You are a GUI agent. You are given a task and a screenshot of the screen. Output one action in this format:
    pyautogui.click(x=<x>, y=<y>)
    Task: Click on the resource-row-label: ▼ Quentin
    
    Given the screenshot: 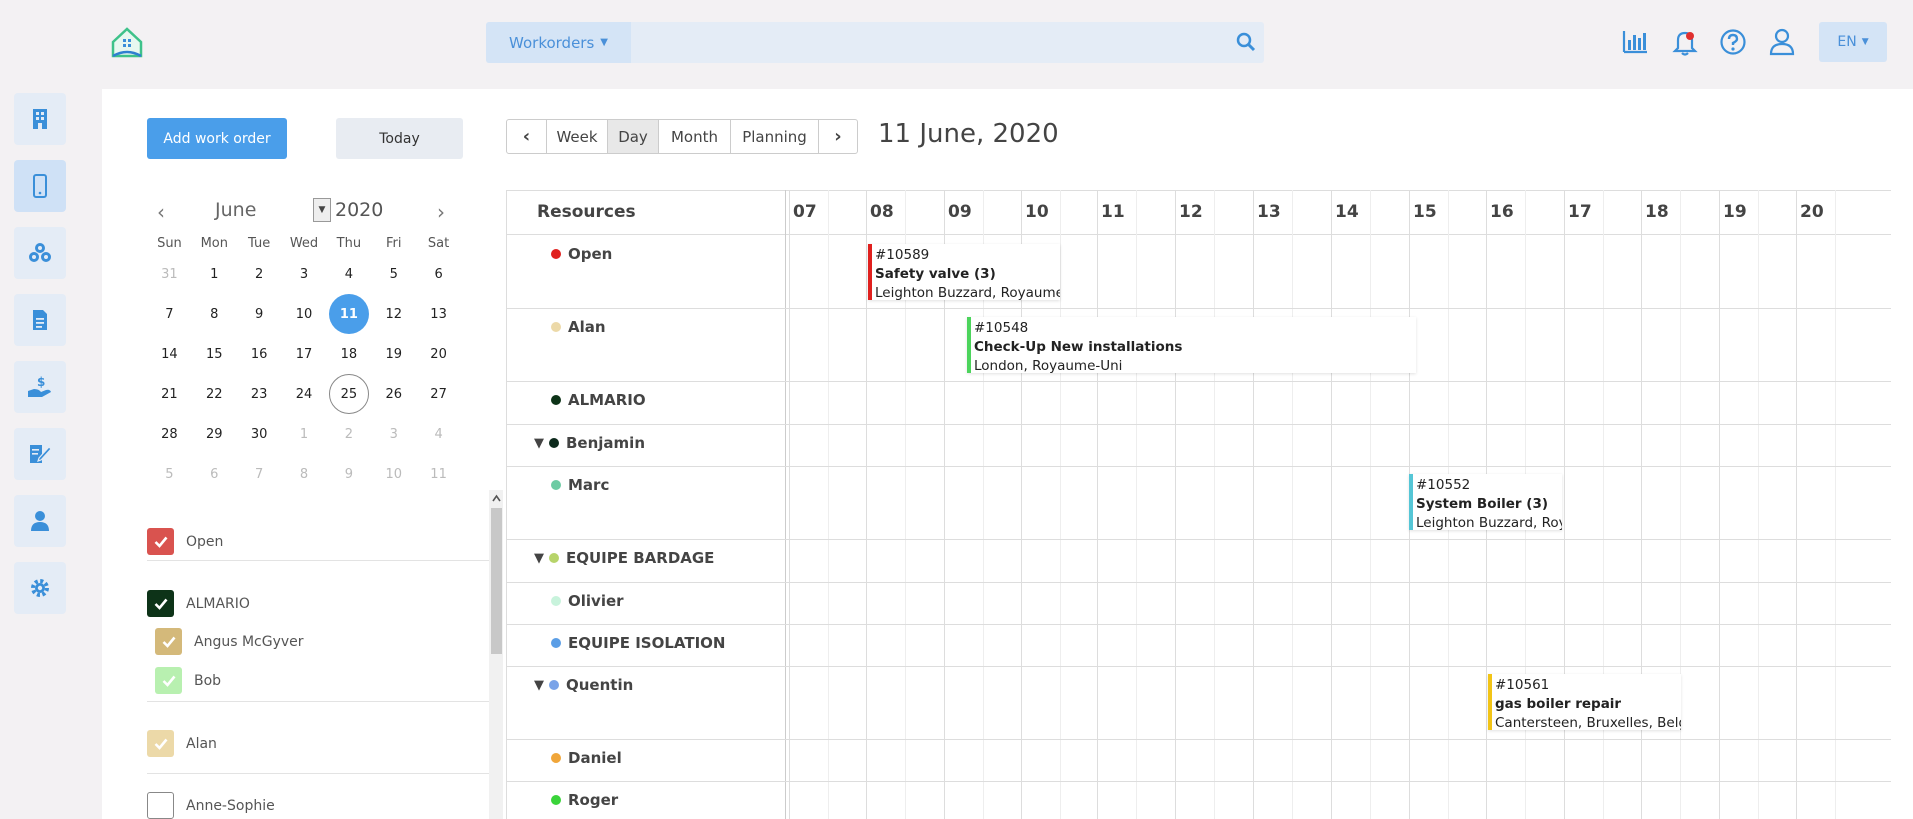 What is the action you would take?
    pyautogui.click(x=583, y=685)
    